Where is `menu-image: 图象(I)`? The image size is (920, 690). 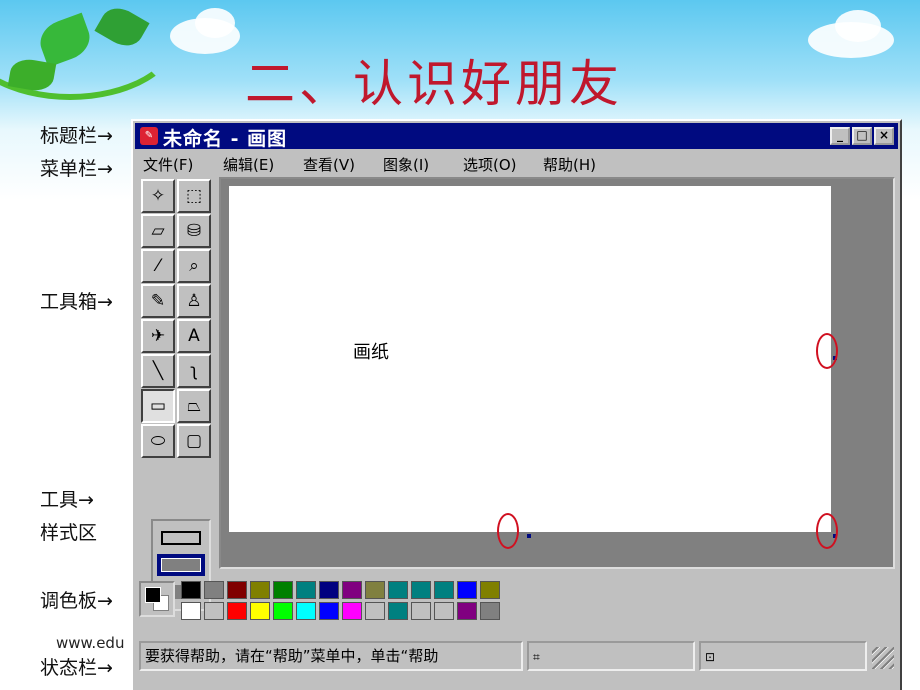 menu-image: 图象(I) is located at coordinates (406, 164).